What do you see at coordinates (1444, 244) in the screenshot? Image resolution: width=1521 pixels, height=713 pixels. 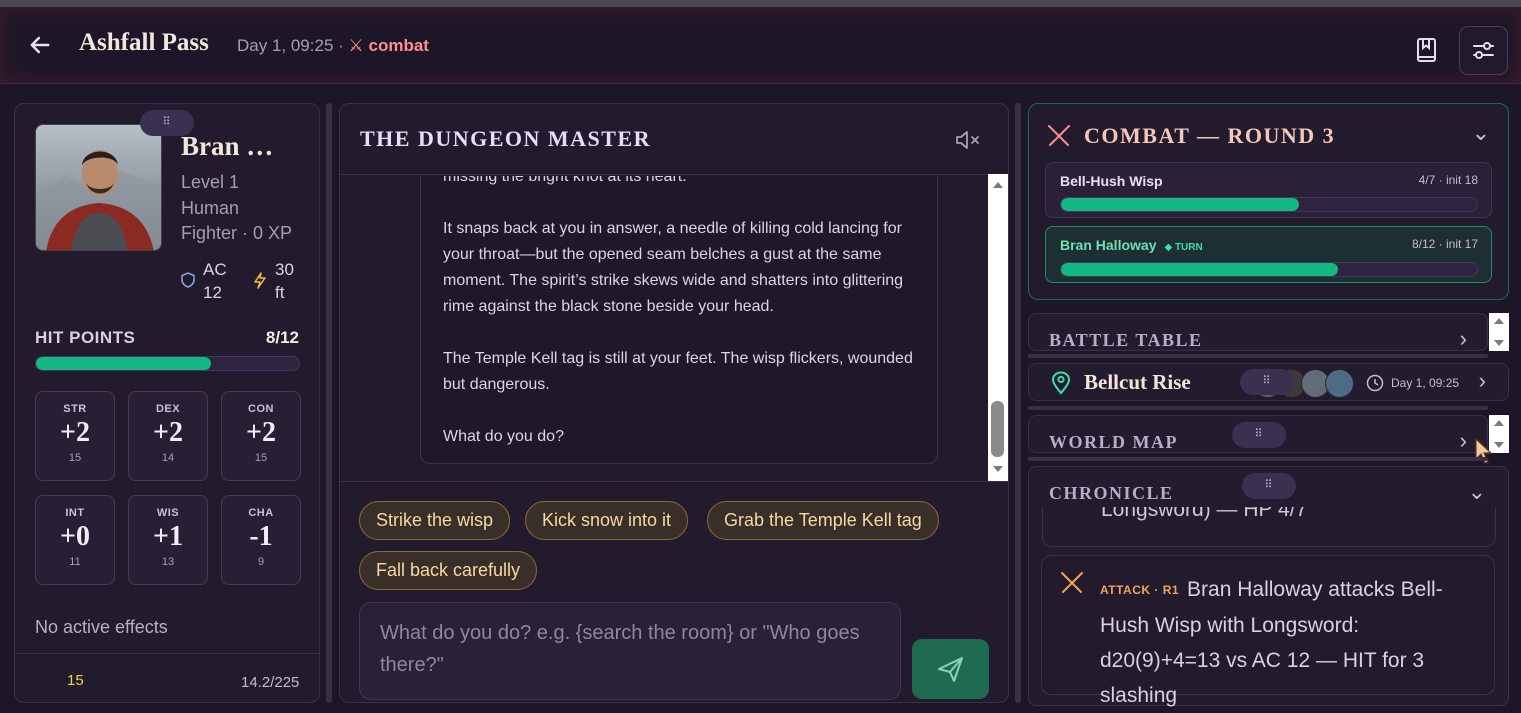 I see `combatant-meta: 8/12 · init 17` at bounding box center [1444, 244].